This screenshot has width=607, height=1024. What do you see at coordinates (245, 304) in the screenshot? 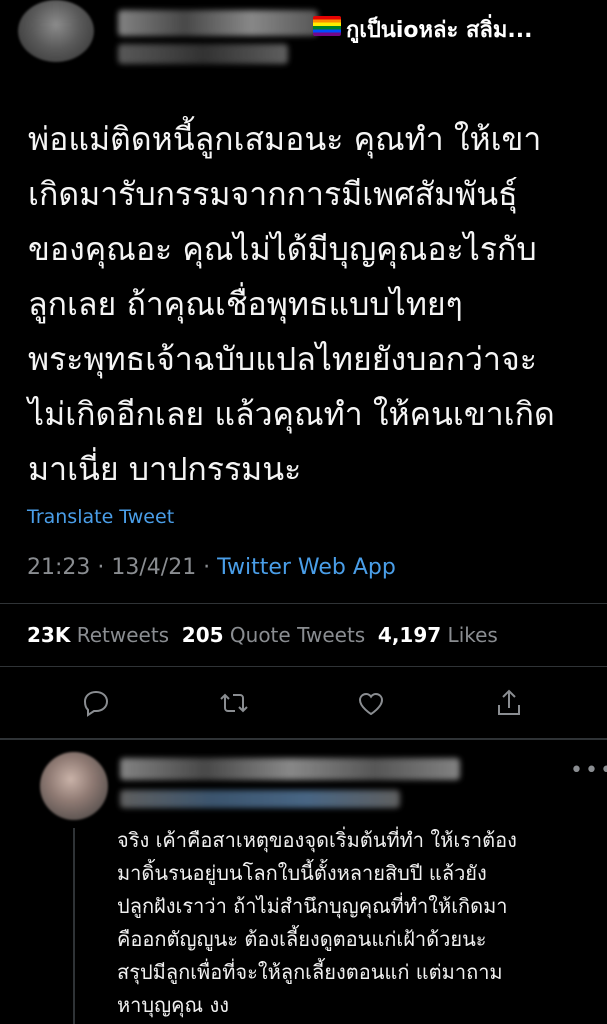
I see `tweet-text-line: ลูกเลย ถ้าคุณเชื่อพุทธแบบไทยๆ` at bounding box center [245, 304].